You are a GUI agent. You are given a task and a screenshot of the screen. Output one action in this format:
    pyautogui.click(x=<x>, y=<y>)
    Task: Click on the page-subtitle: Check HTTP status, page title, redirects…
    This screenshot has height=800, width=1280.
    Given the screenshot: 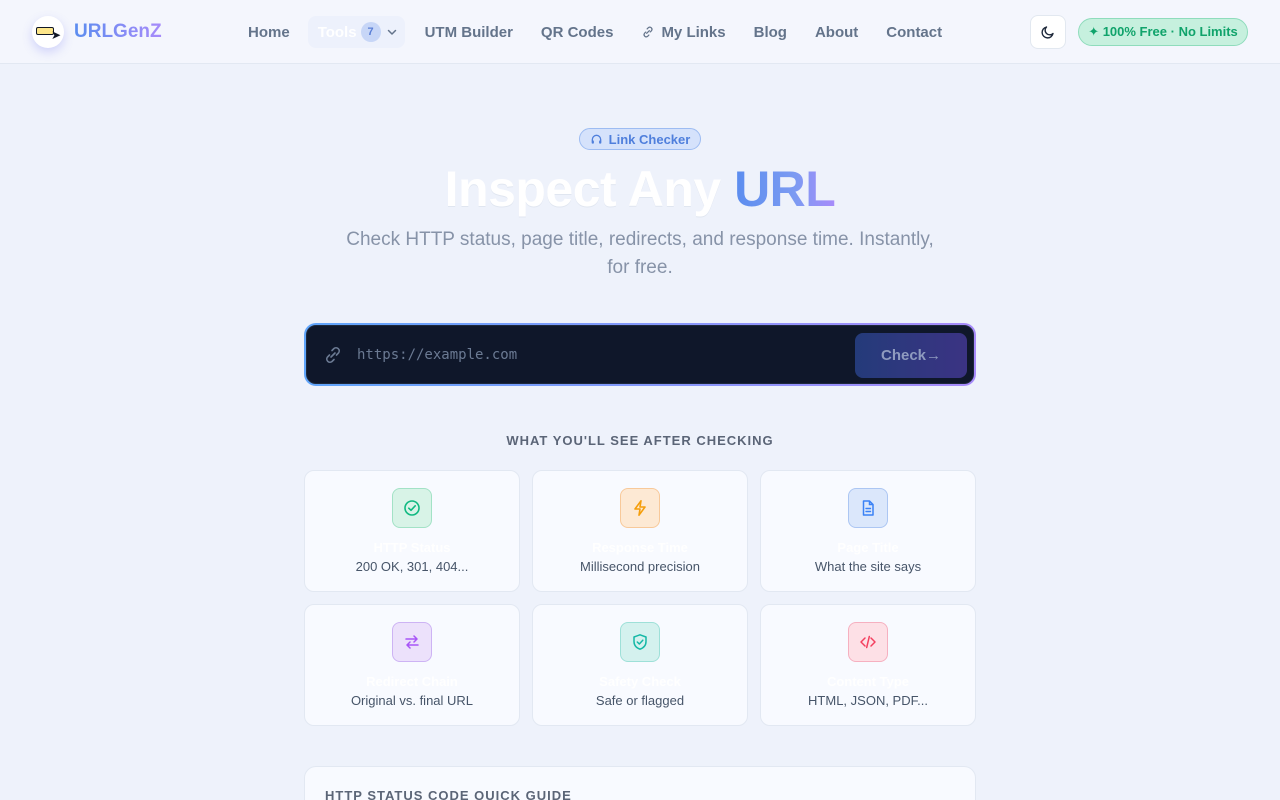 What is the action you would take?
    pyautogui.click(x=640, y=253)
    